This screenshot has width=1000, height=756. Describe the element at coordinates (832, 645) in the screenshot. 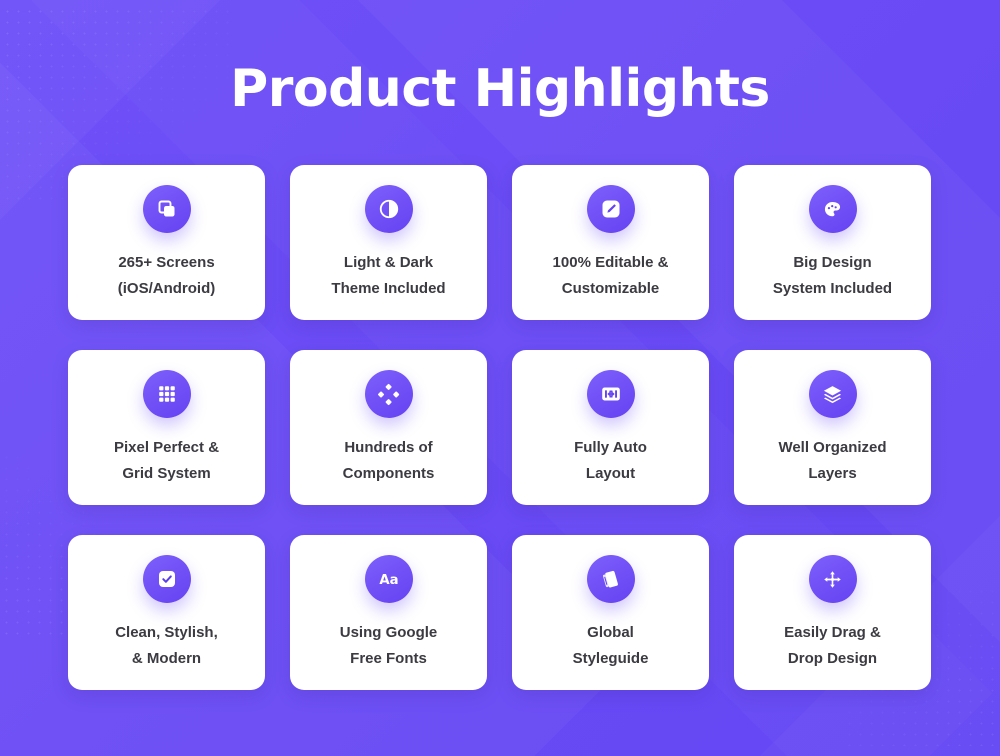

I see `highlight-card-label: Easily Drag & Drop Design` at that location.